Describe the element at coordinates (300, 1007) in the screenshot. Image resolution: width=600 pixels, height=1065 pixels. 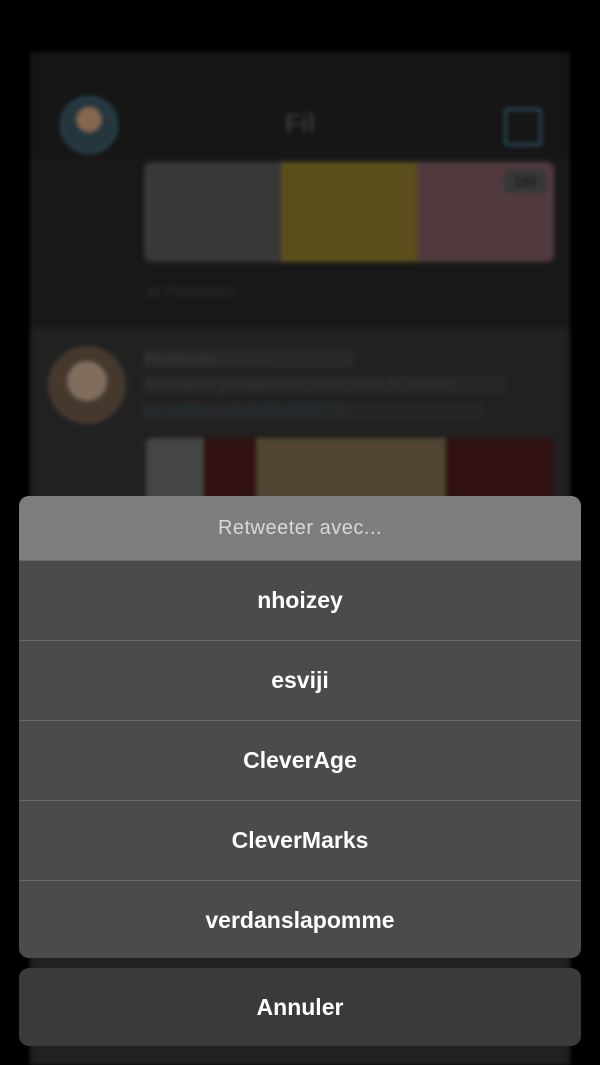
I see `cancel-button: Annuler` at that location.